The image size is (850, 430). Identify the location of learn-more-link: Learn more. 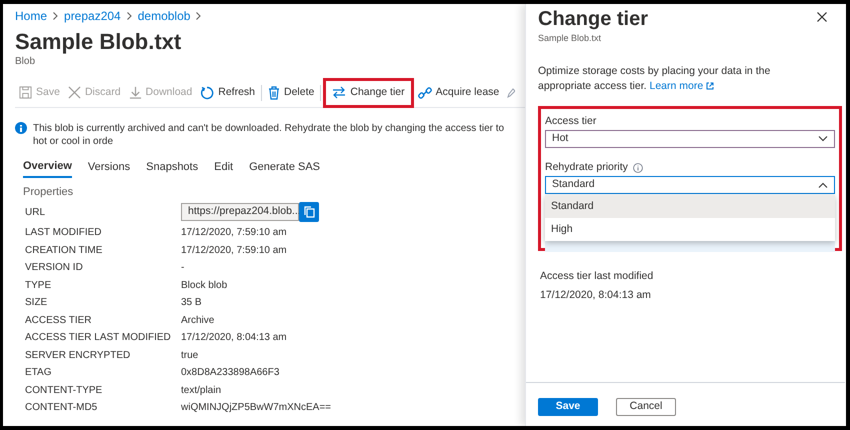
(681, 86).